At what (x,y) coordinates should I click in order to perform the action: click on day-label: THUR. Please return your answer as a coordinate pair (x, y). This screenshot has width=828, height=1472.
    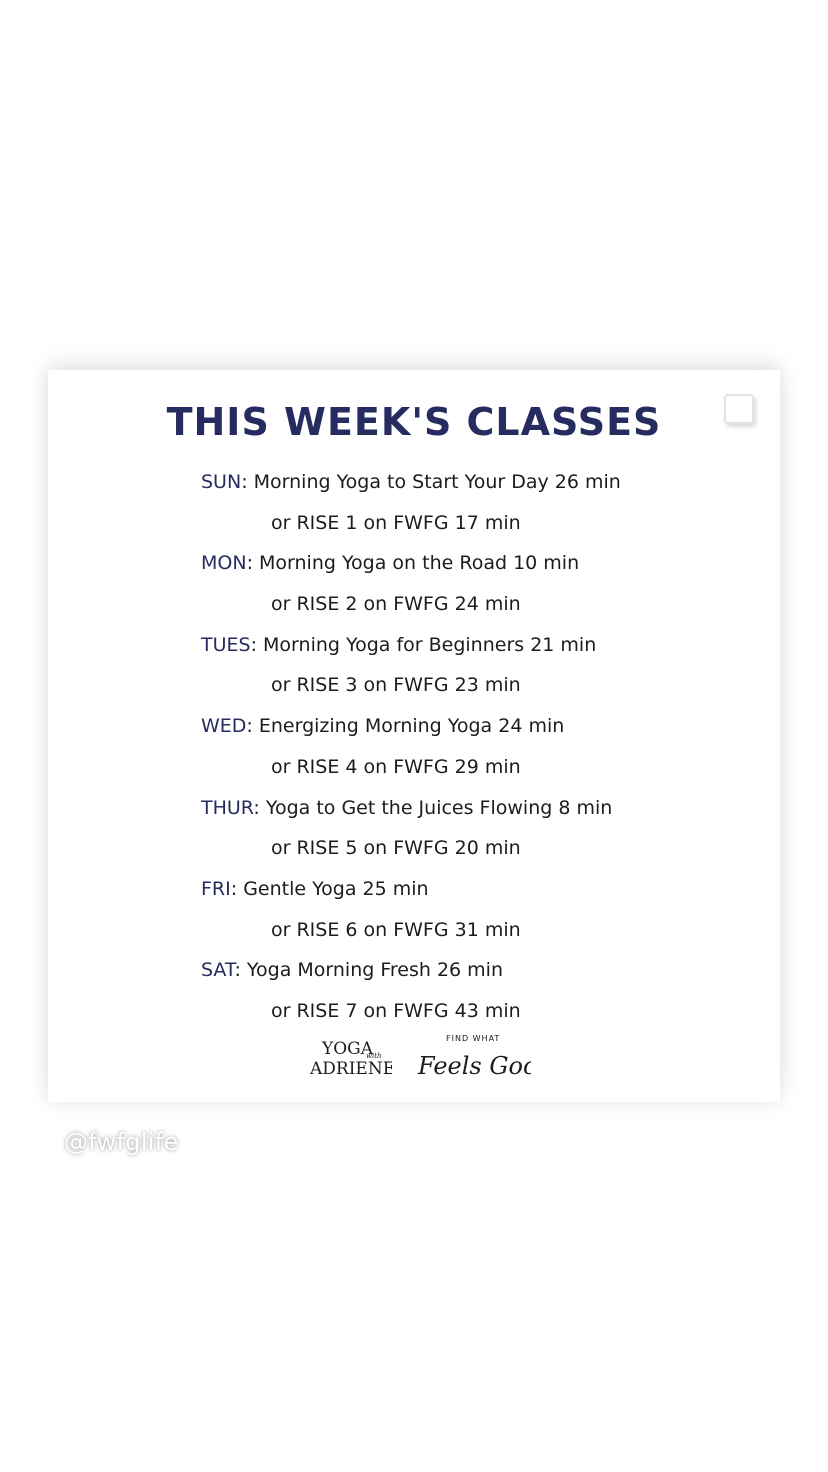
    Looking at the image, I should click on (227, 807).